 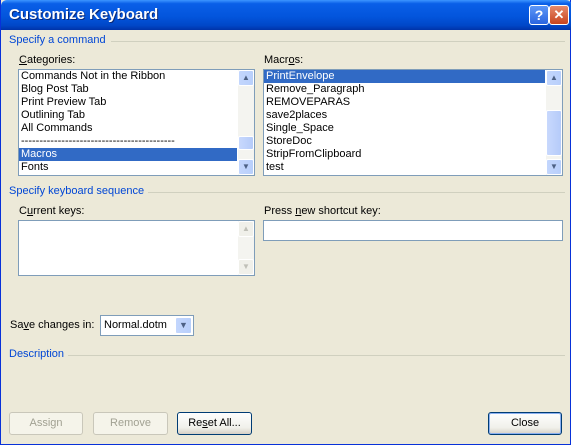 I want to click on group-label-specify-command: Specify a command, so click(x=57, y=40).